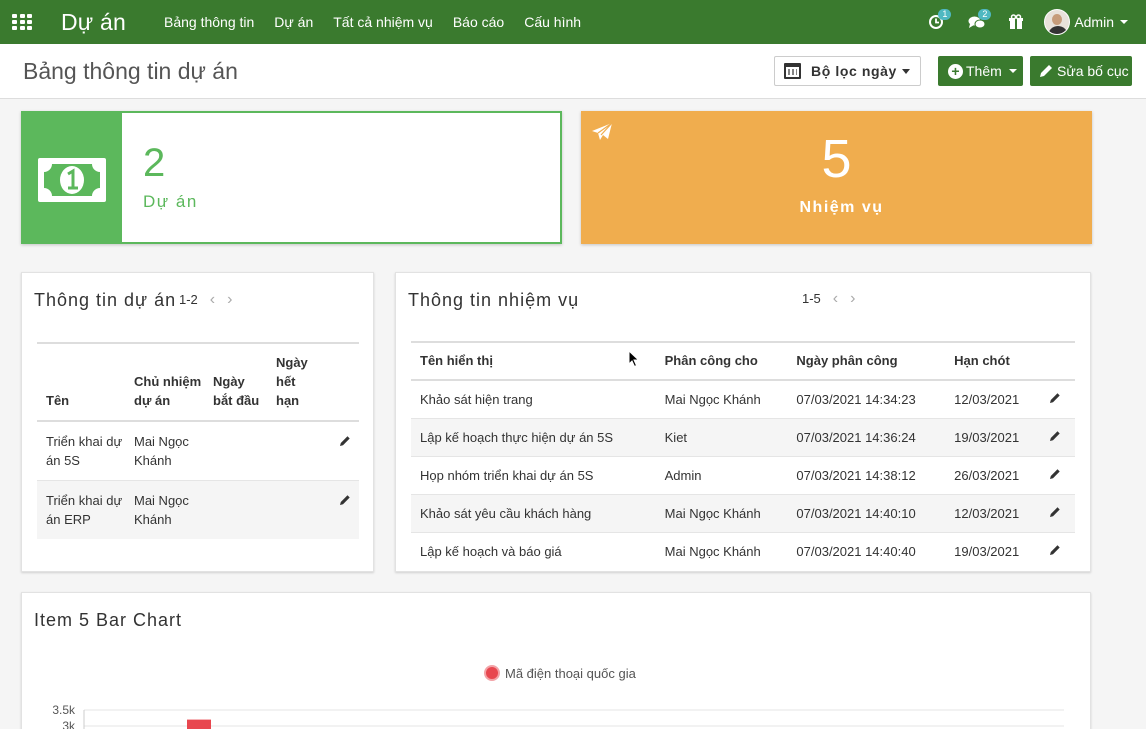 This screenshot has width=1146, height=729. I want to click on user-name: Admin, so click(1094, 22).